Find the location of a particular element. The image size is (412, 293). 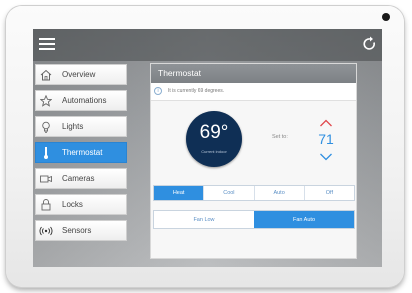

mode-selector: Heat Cool Auto Off is located at coordinates (254, 193).